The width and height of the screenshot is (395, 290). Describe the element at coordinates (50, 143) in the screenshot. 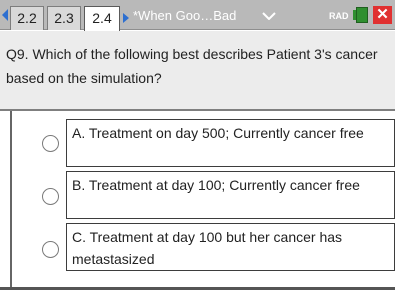

I see `option-a-radio` at that location.